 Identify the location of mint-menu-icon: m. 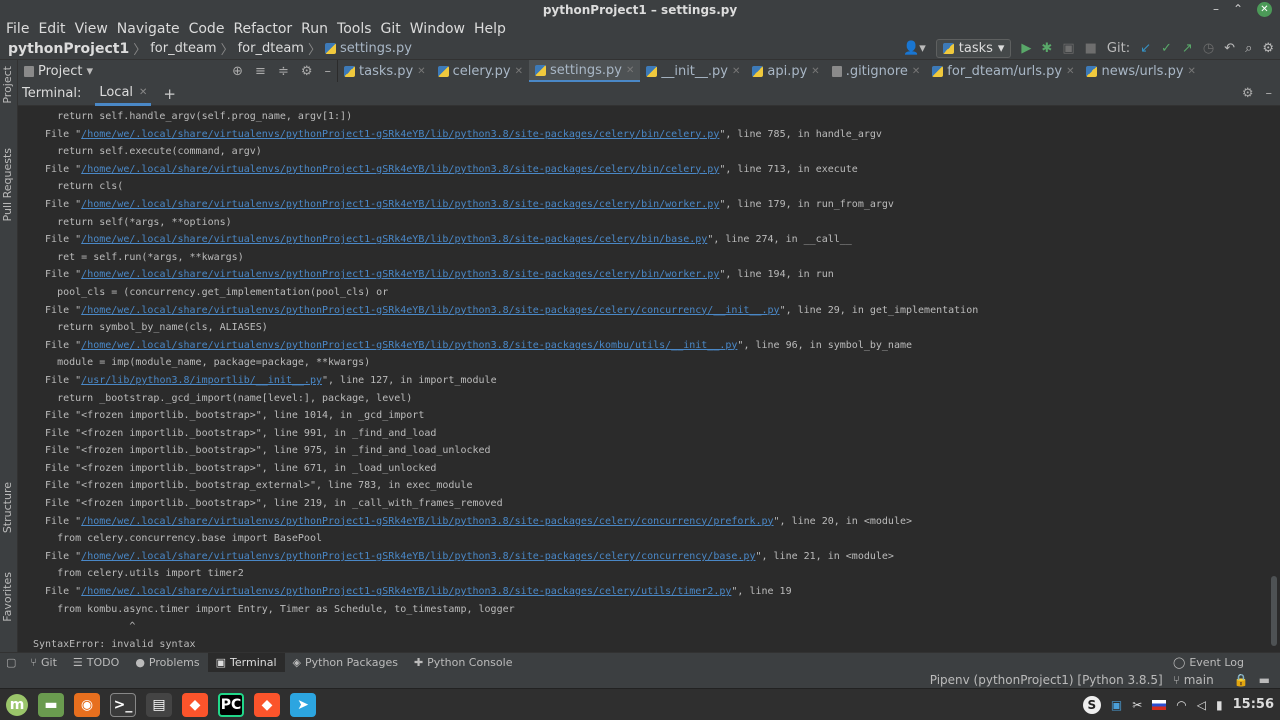
(17, 704).